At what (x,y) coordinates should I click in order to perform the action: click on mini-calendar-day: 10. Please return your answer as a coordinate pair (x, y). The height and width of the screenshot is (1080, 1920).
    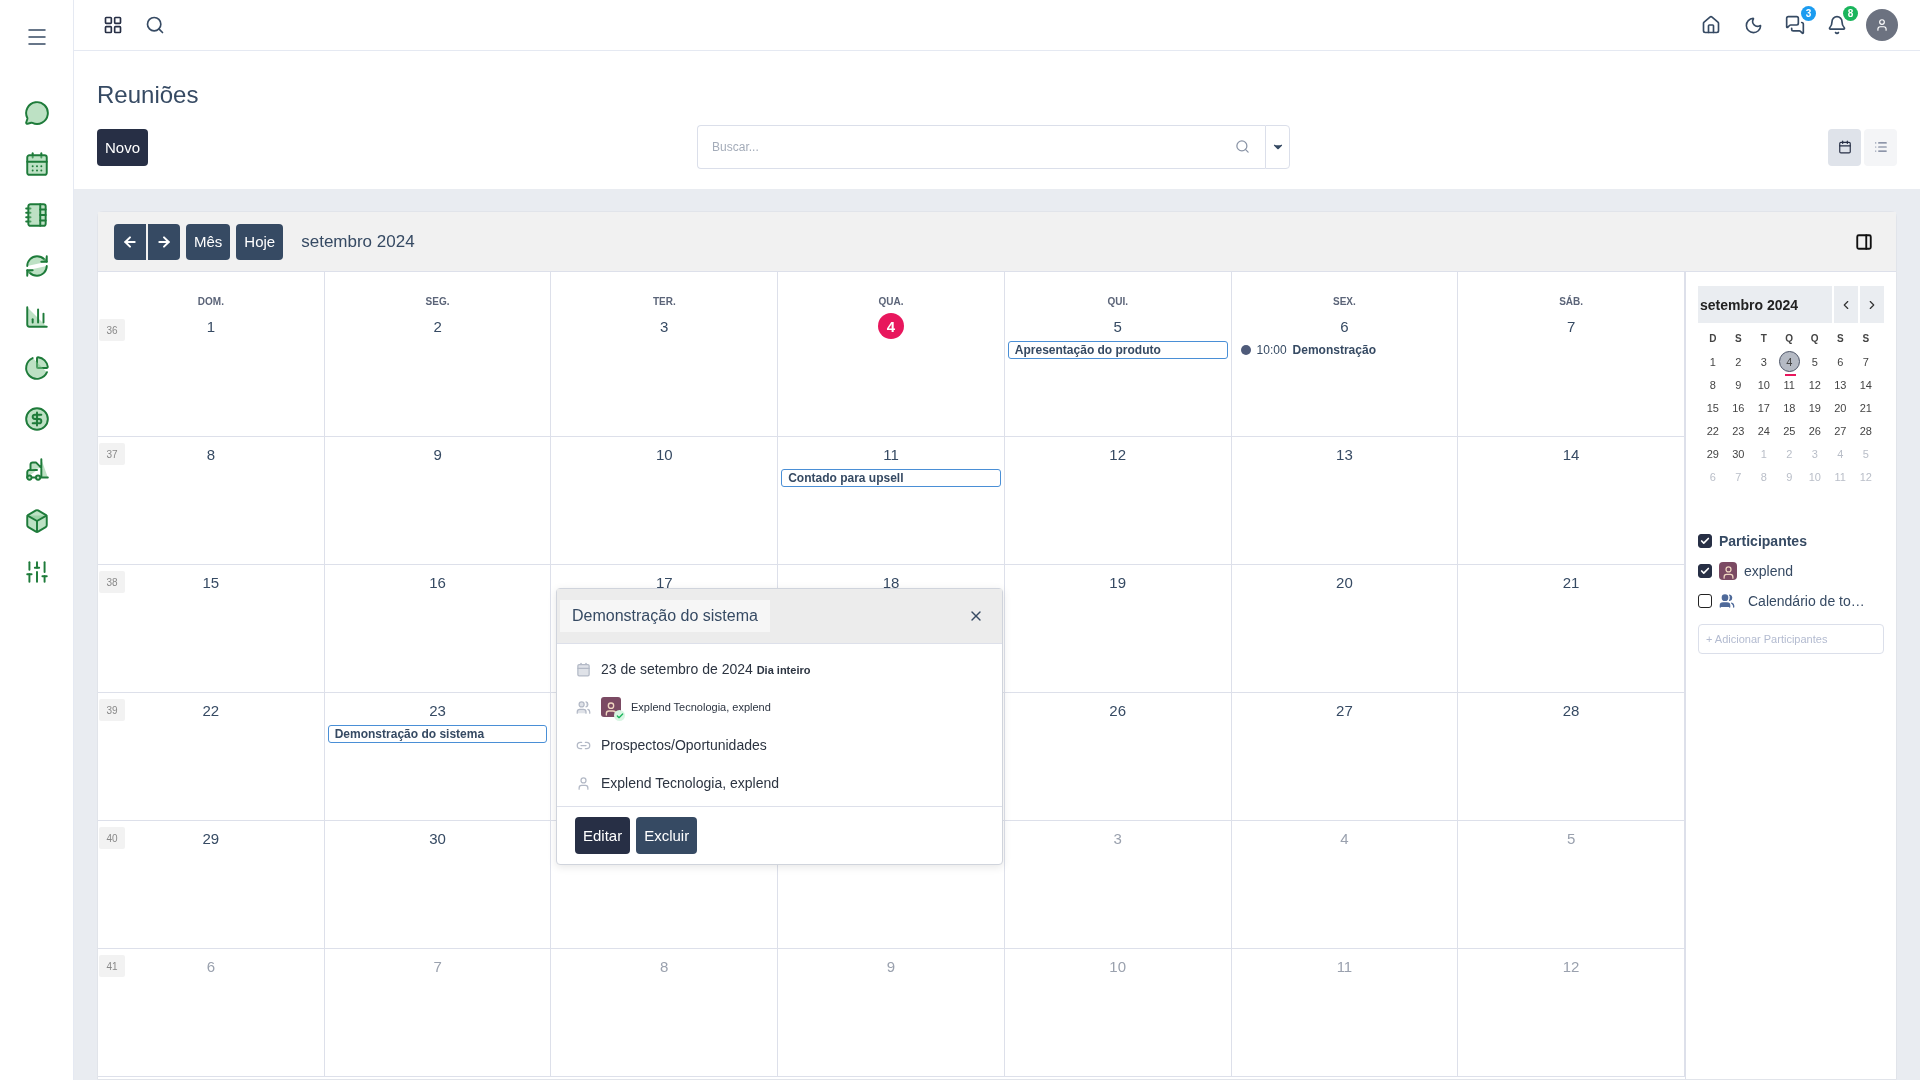
    Looking at the image, I should click on (1764, 384).